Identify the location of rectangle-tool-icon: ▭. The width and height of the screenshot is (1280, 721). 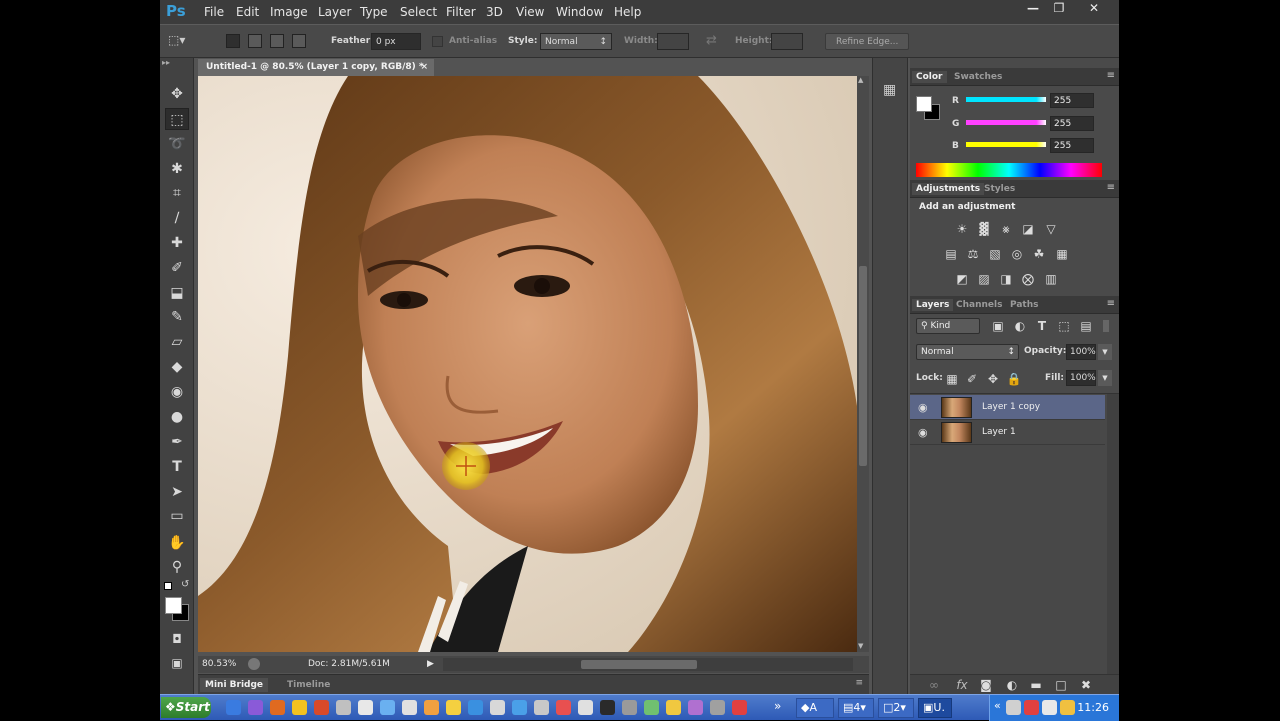
(177, 516).